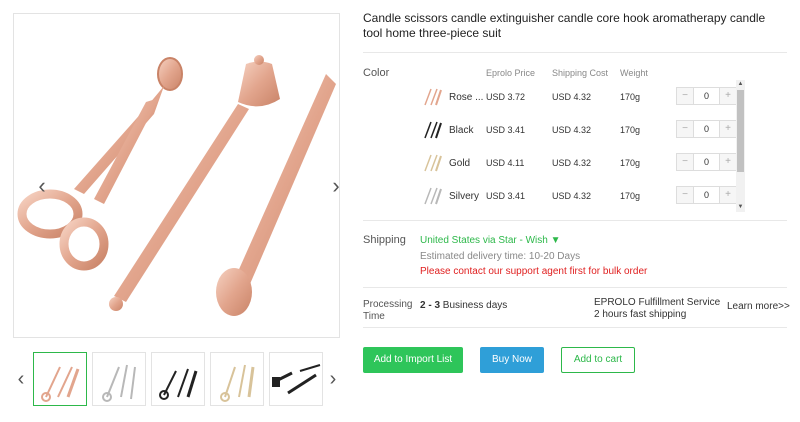 The image size is (800, 422). Describe the element at coordinates (512, 360) in the screenshot. I see `buy-now-button: Buy Now` at that location.